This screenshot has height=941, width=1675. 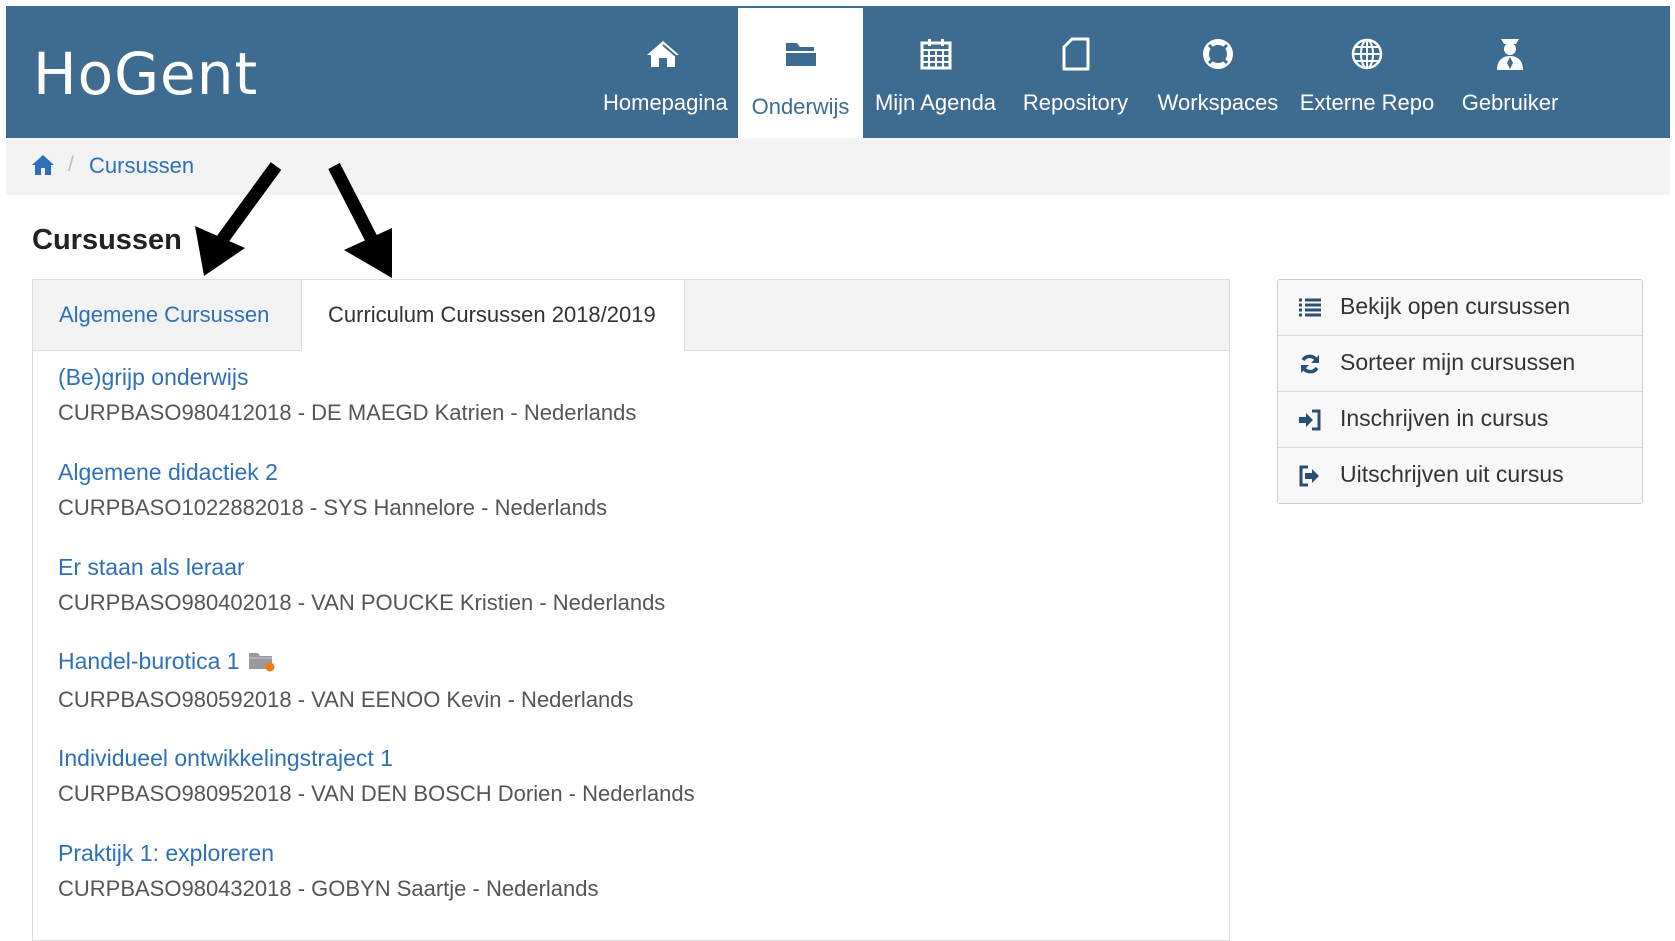 I want to click on nav-label: Workspaces, so click(x=1218, y=102).